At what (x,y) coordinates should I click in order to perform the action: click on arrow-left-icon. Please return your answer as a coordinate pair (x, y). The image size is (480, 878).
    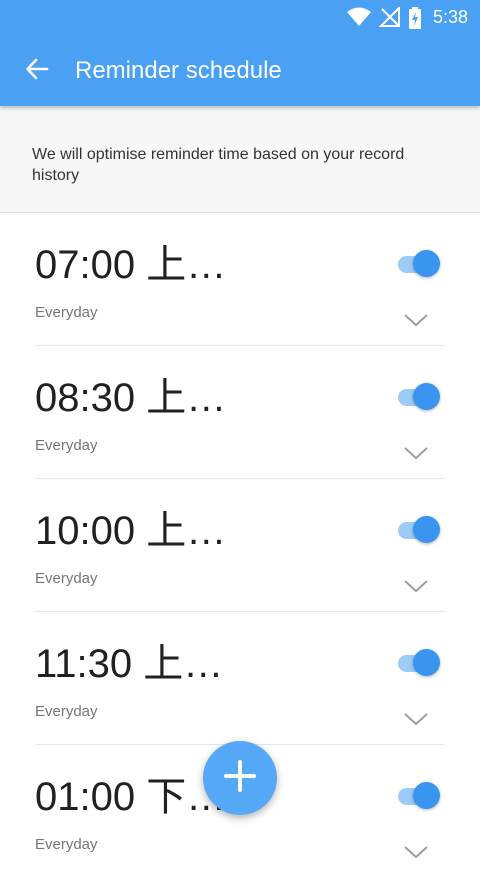
    Looking at the image, I should click on (37, 71).